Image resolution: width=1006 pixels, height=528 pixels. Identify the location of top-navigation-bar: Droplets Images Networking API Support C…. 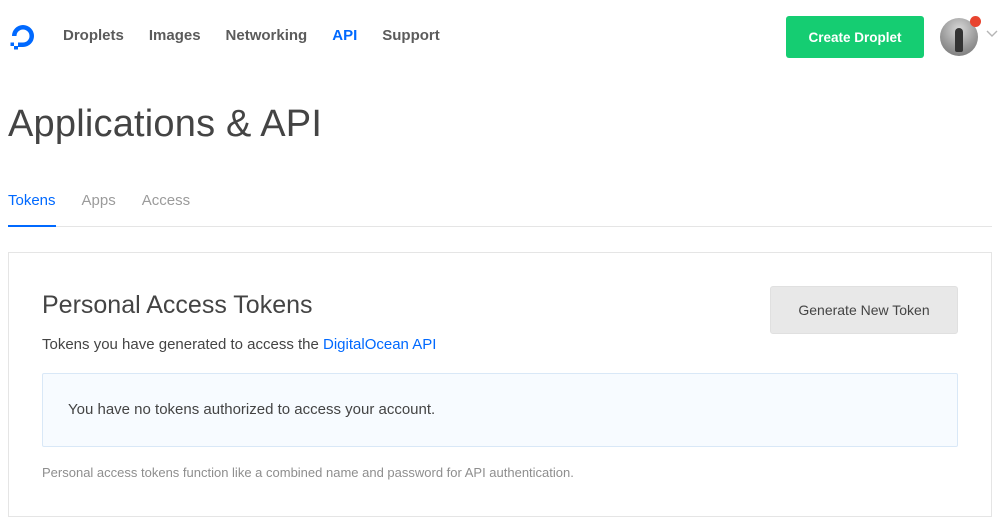
(503, 36).